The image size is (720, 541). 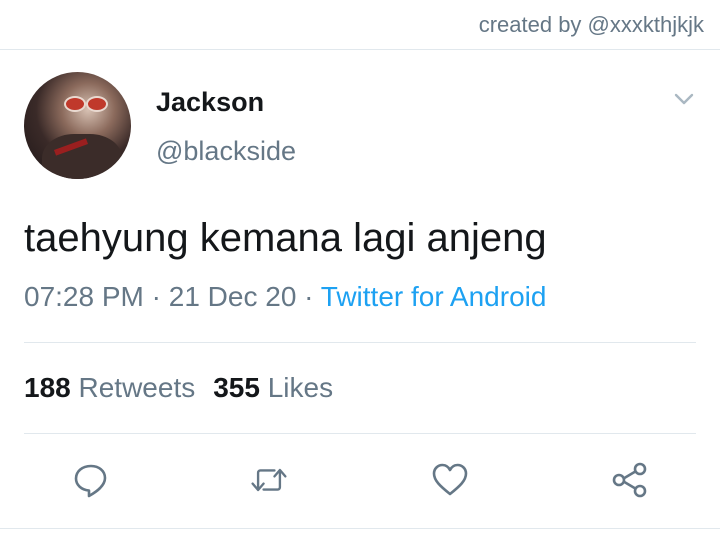 I want to click on credit-text: created by @xxxkthjkjk, so click(x=591, y=24).